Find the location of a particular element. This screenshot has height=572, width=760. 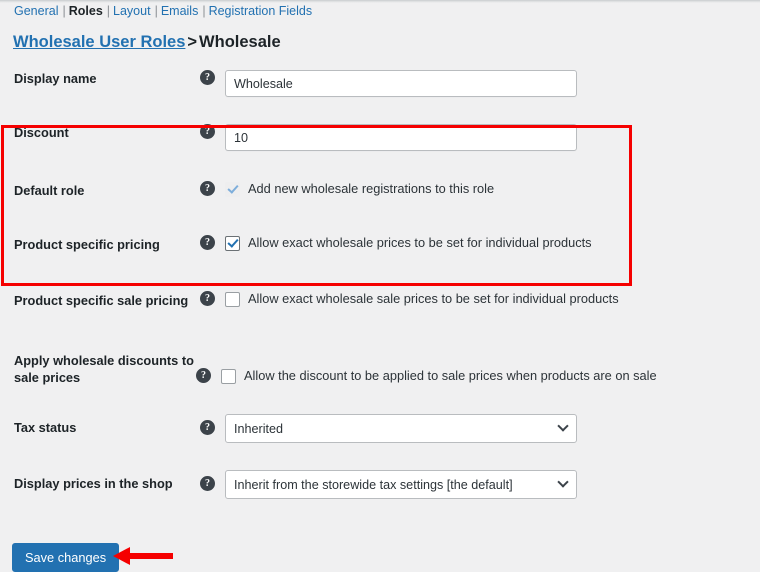

label-tax-status: Tax status is located at coordinates (45, 427).